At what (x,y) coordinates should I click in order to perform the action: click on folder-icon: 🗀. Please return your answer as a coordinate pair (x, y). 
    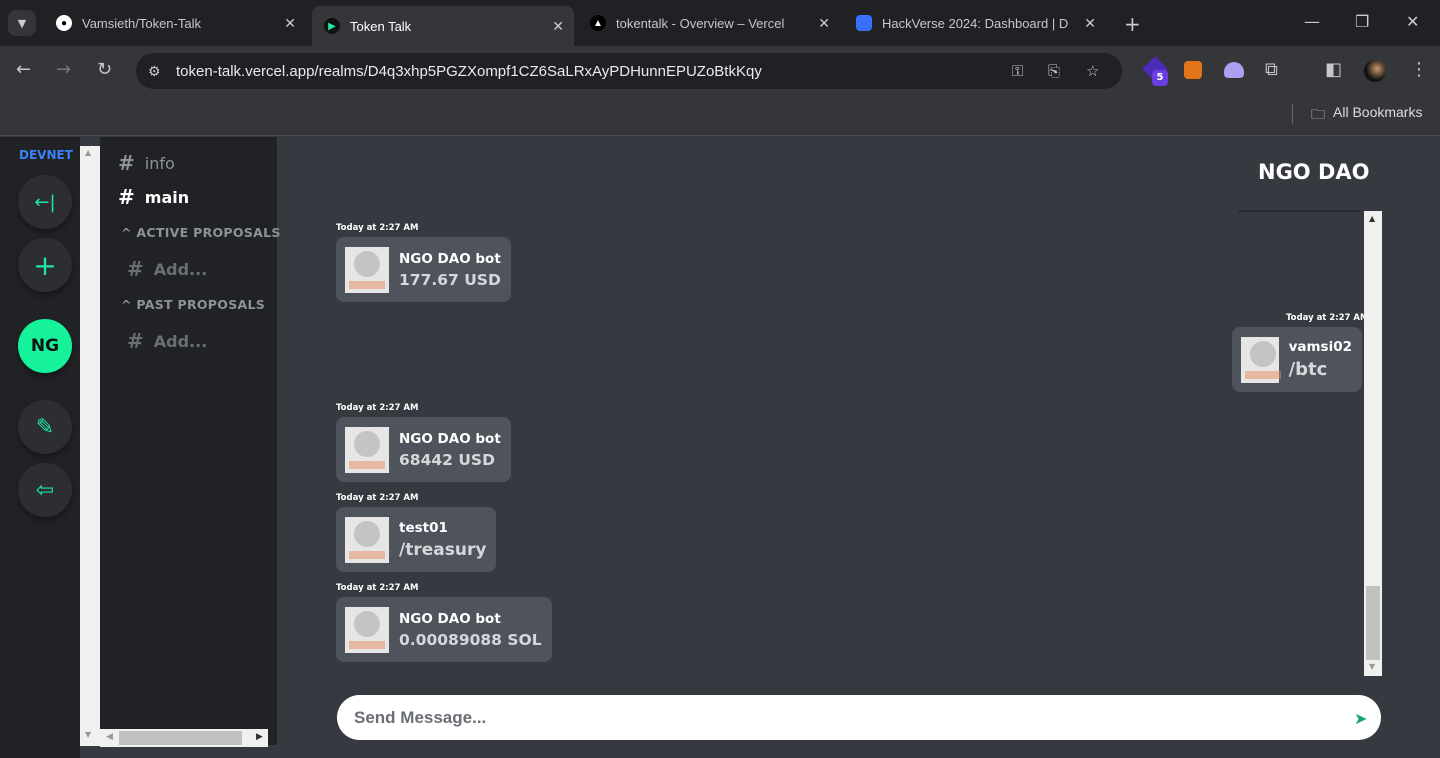
    Looking at the image, I should click on (1318, 114).